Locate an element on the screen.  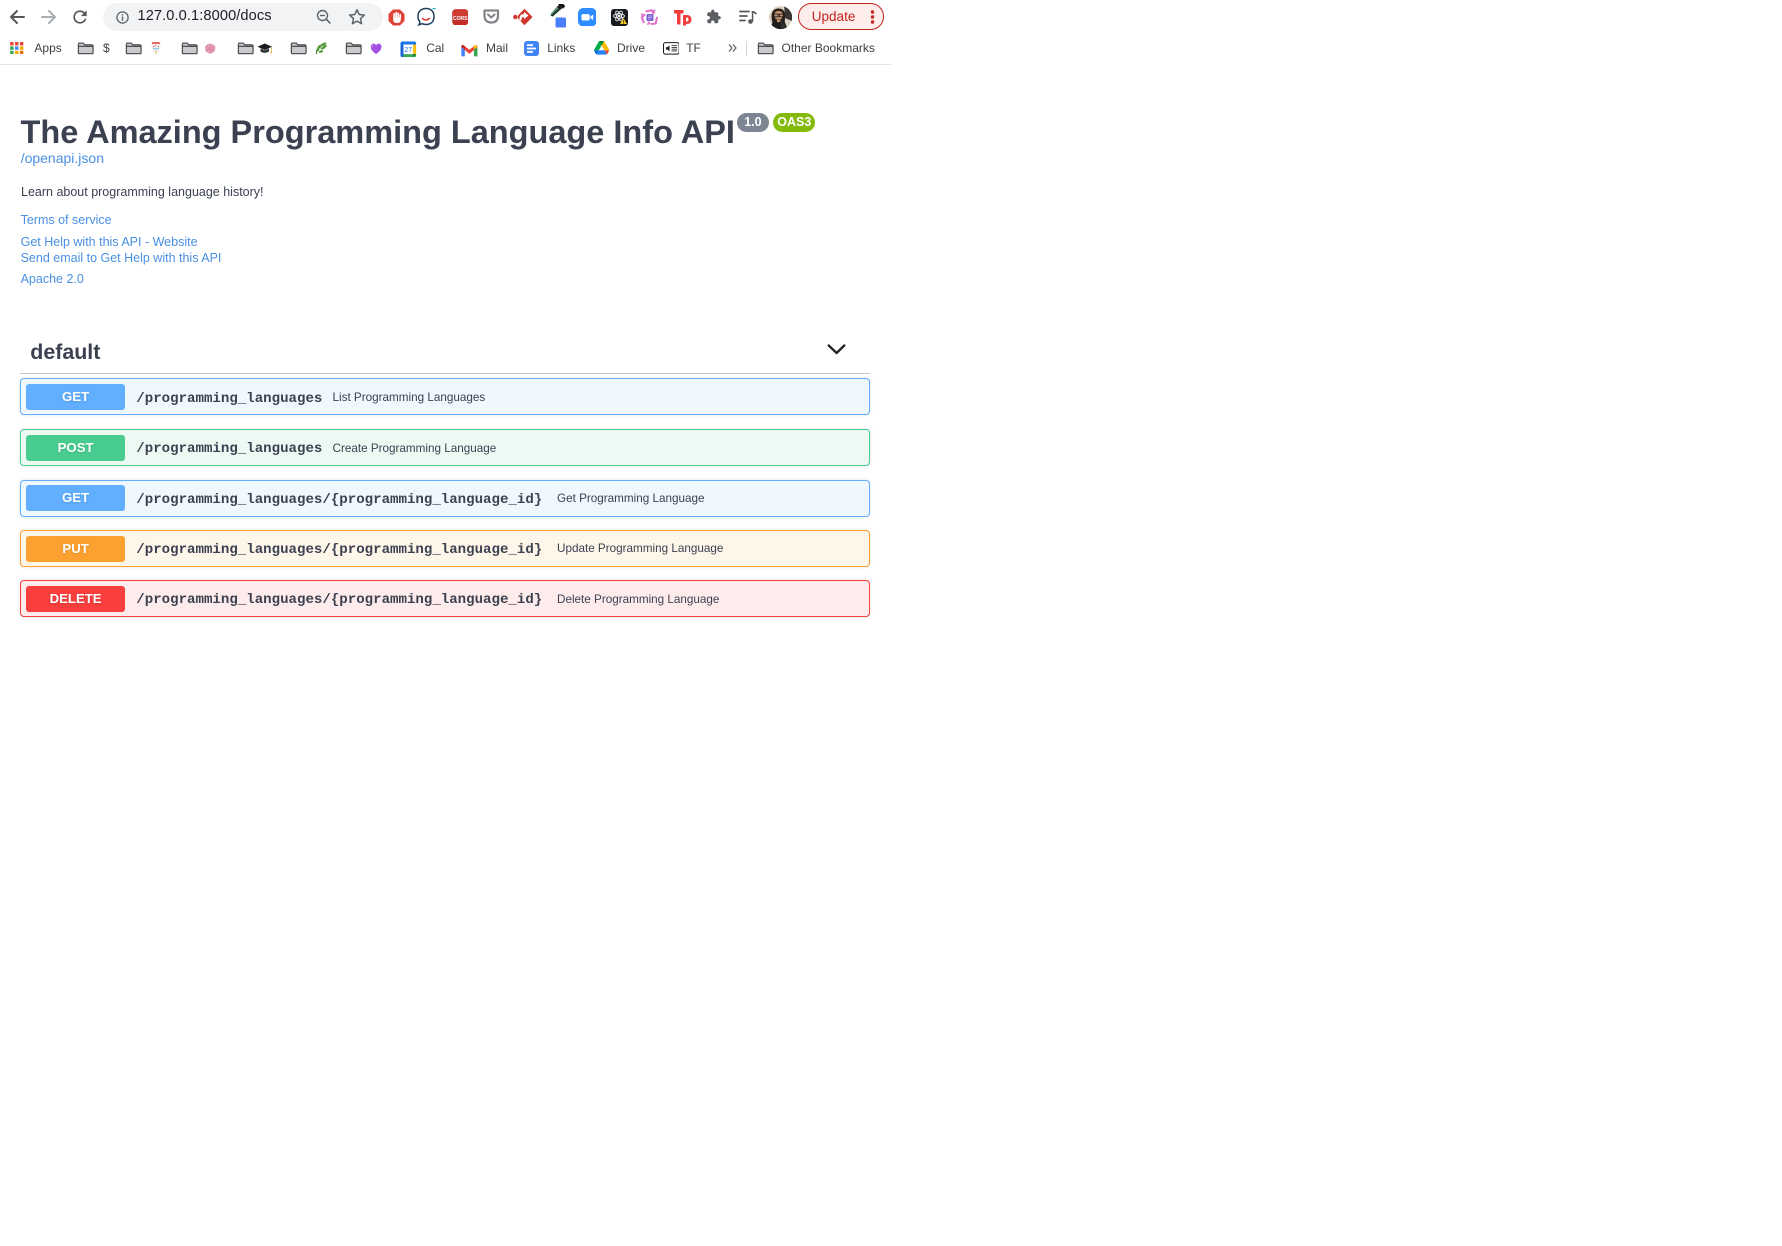
svg-text: CORS is located at coordinates (459, 19).